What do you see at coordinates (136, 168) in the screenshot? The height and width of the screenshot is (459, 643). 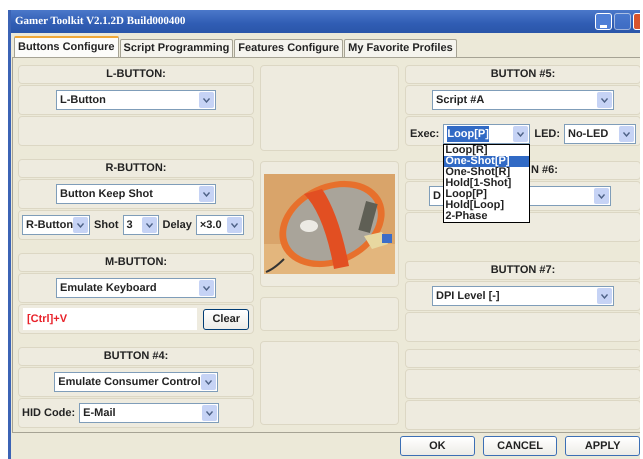 I see `group-title: R-BUTTON:` at bounding box center [136, 168].